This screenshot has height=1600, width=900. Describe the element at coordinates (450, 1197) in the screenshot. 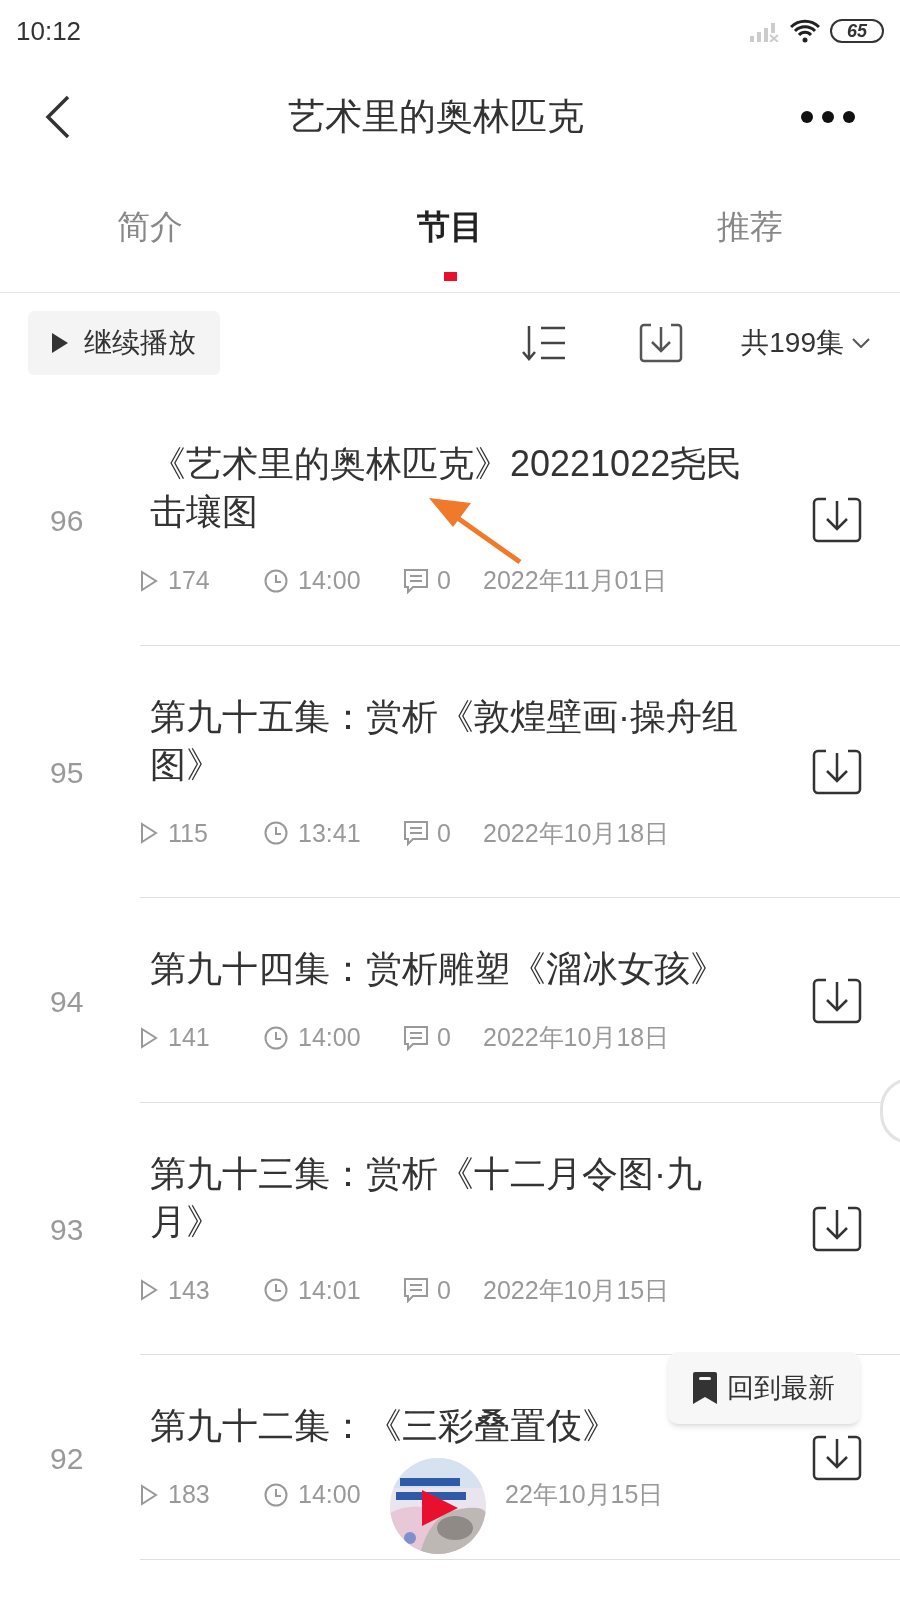

I see `episode-title: 第九十三集：赏析《十二月令图·九月》` at that location.